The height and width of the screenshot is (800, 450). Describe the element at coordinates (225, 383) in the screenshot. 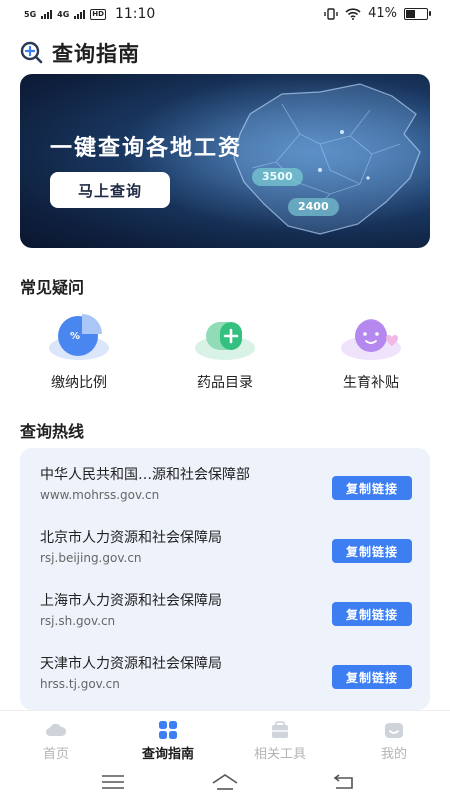

I see `faq-label: 药品目录` at that location.